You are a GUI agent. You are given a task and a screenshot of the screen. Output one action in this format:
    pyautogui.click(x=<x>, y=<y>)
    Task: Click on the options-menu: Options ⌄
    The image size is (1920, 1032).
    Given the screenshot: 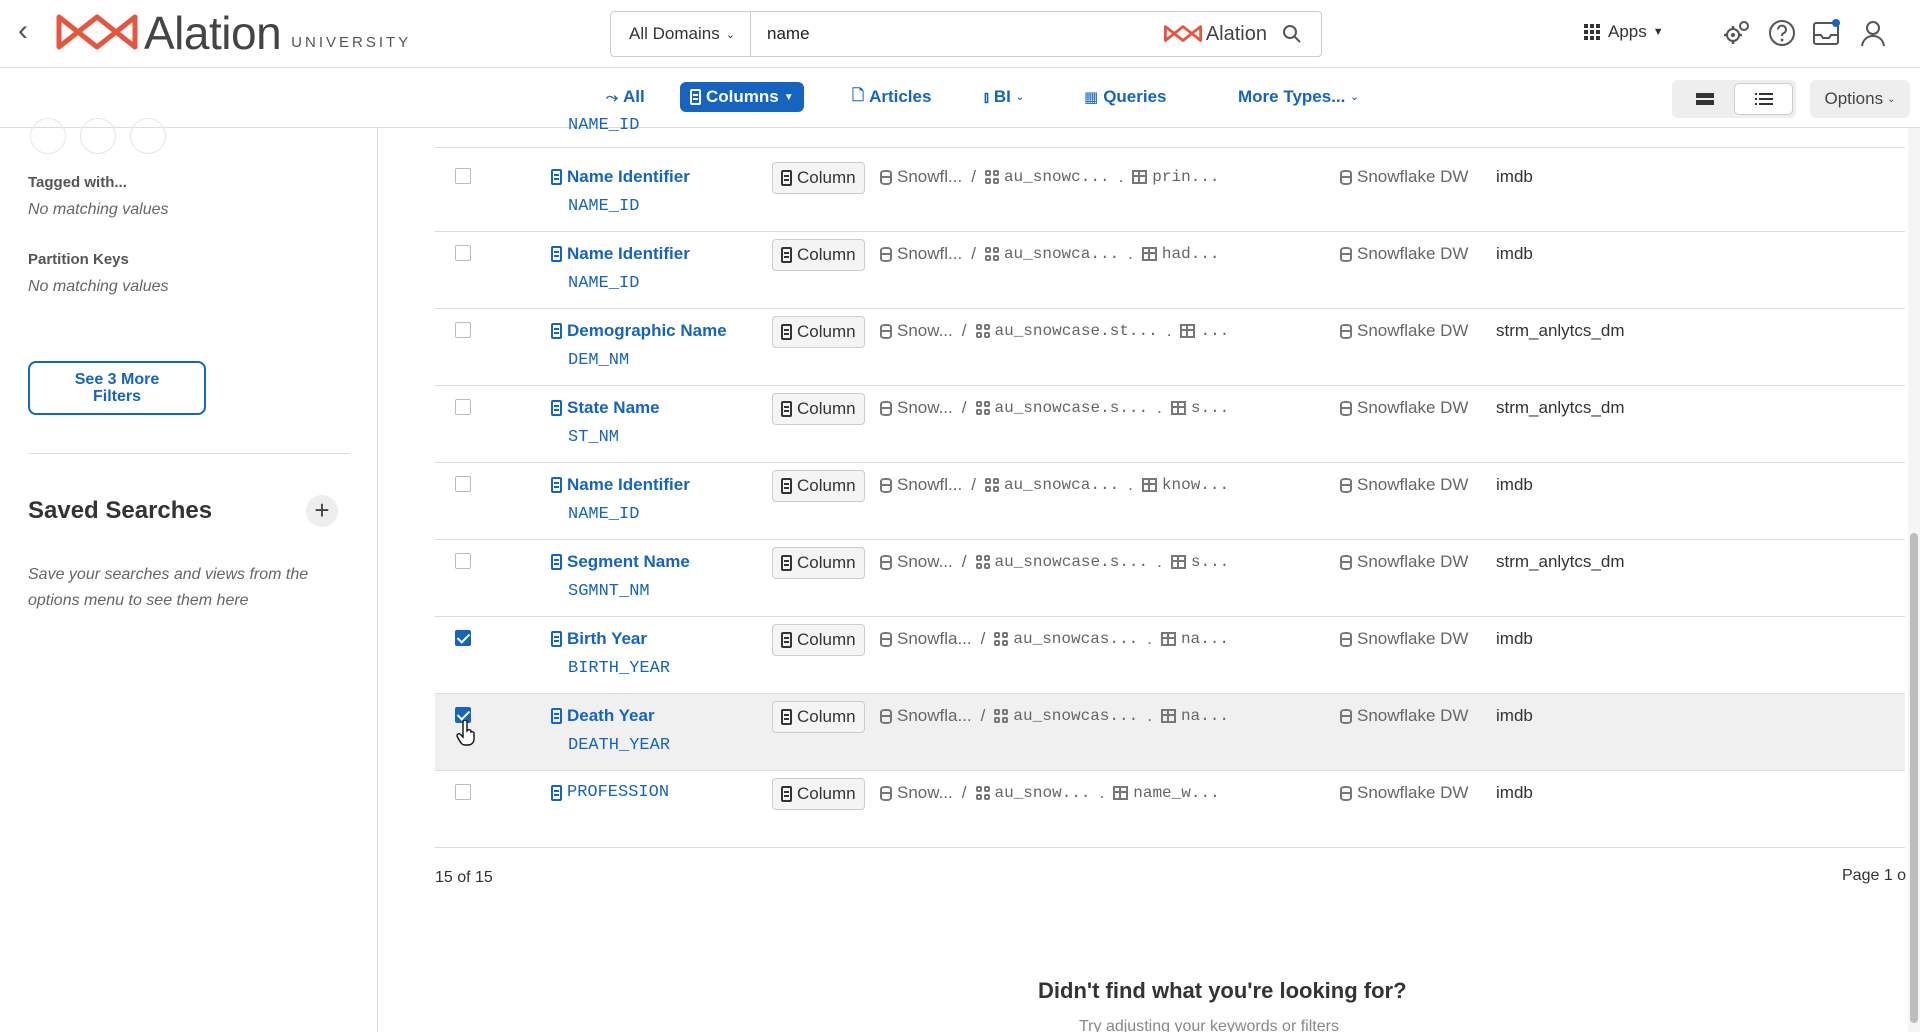 What is the action you would take?
    pyautogui.click(x=1860, y=99)
    